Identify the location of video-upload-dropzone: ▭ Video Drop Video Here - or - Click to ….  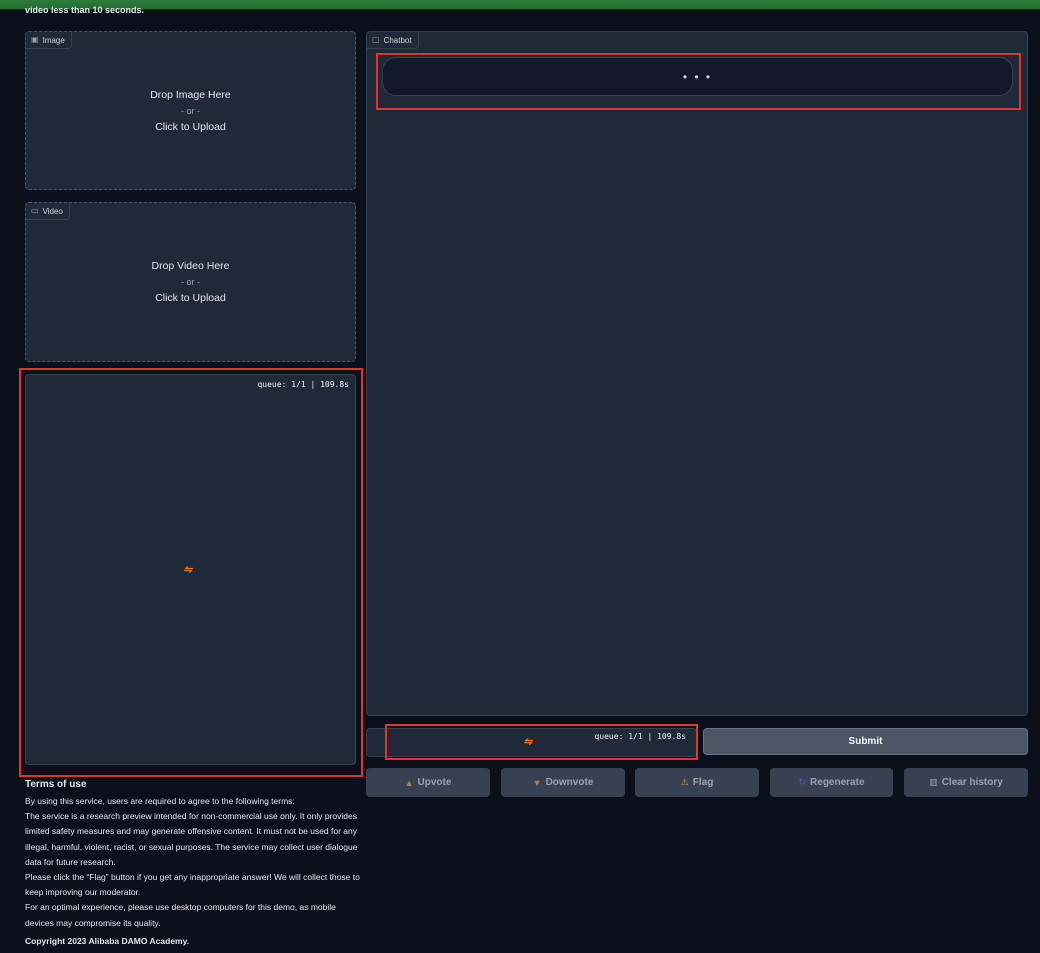
(190, 282).